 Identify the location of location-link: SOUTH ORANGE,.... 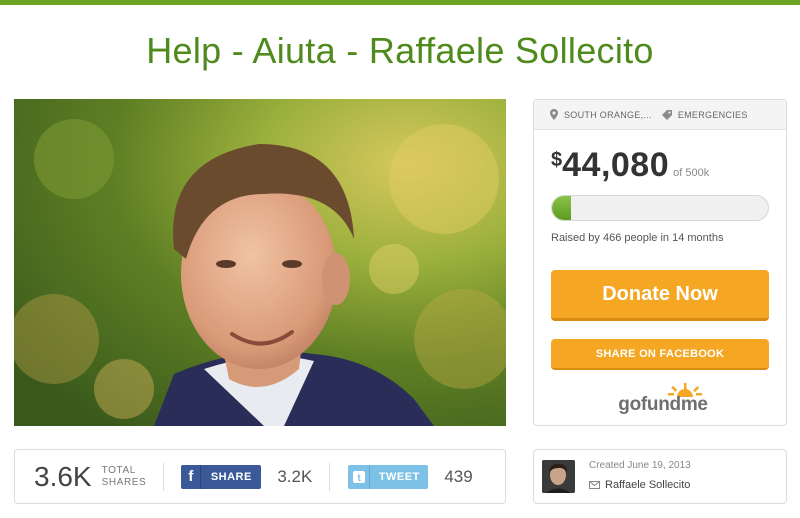
(601, 114).